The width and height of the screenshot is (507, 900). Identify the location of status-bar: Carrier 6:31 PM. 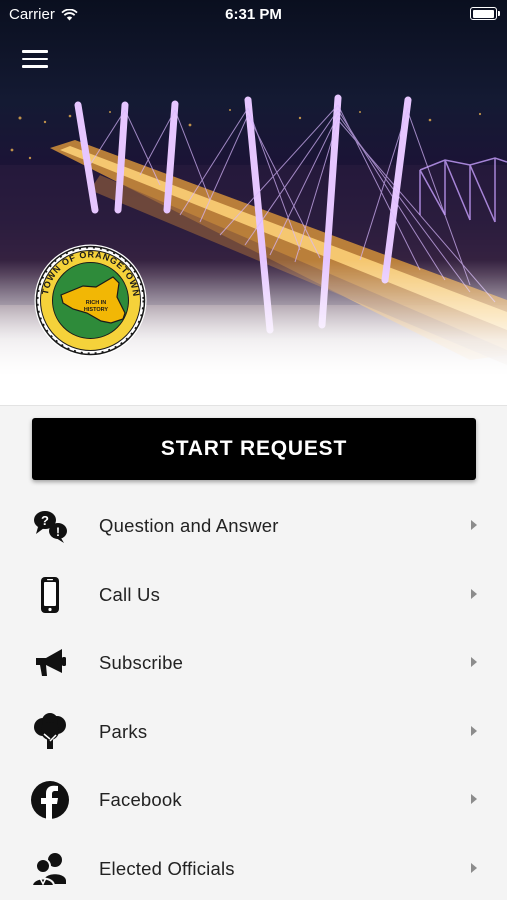
(253, 14).